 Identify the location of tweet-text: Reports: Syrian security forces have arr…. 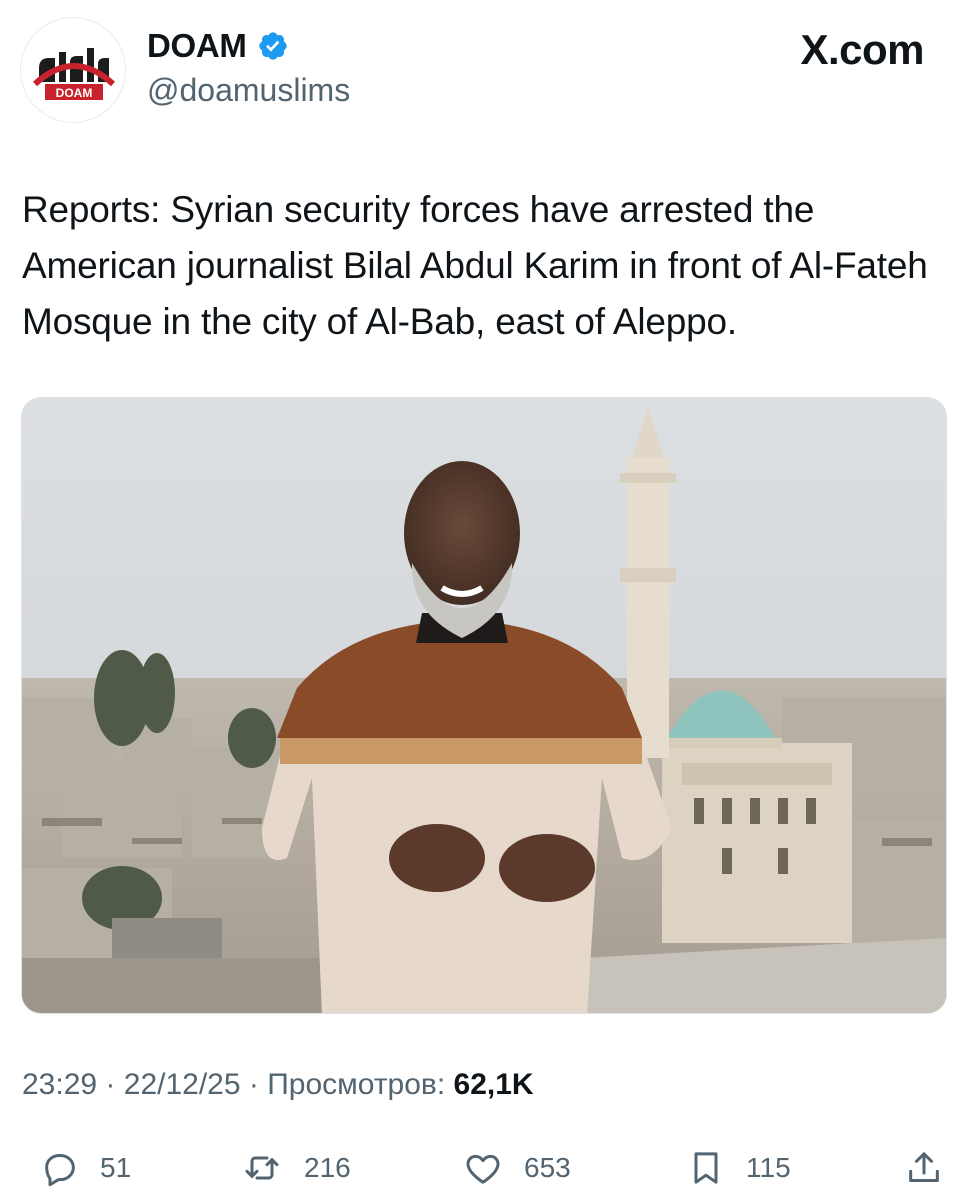
(475, 265).